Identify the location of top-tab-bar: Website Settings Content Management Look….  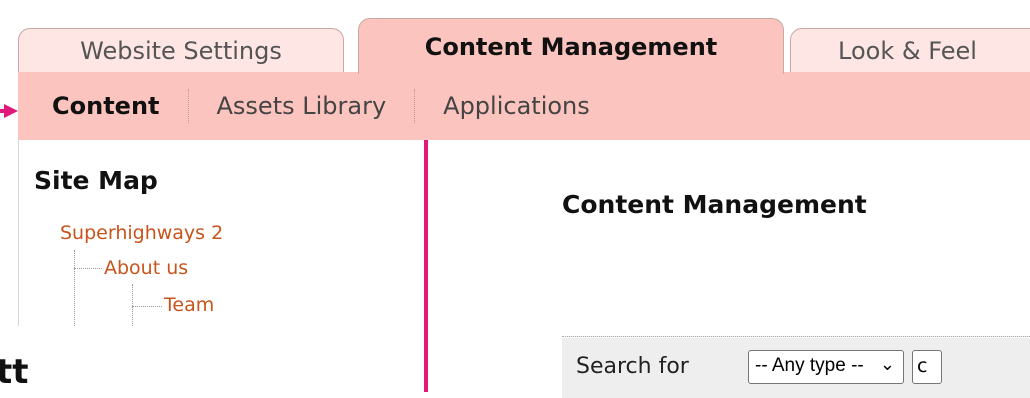
(524, 46).